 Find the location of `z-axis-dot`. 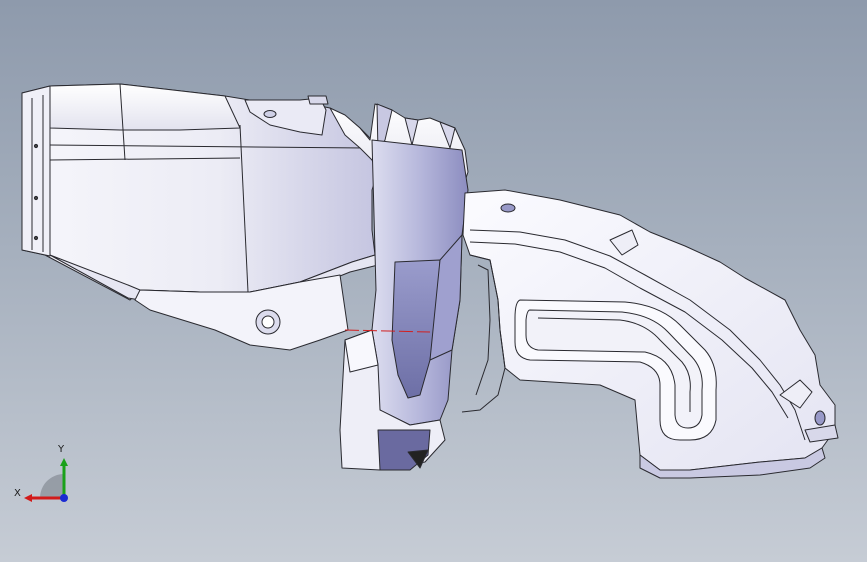

z-axis-dot is located at coordinates (64, 498).